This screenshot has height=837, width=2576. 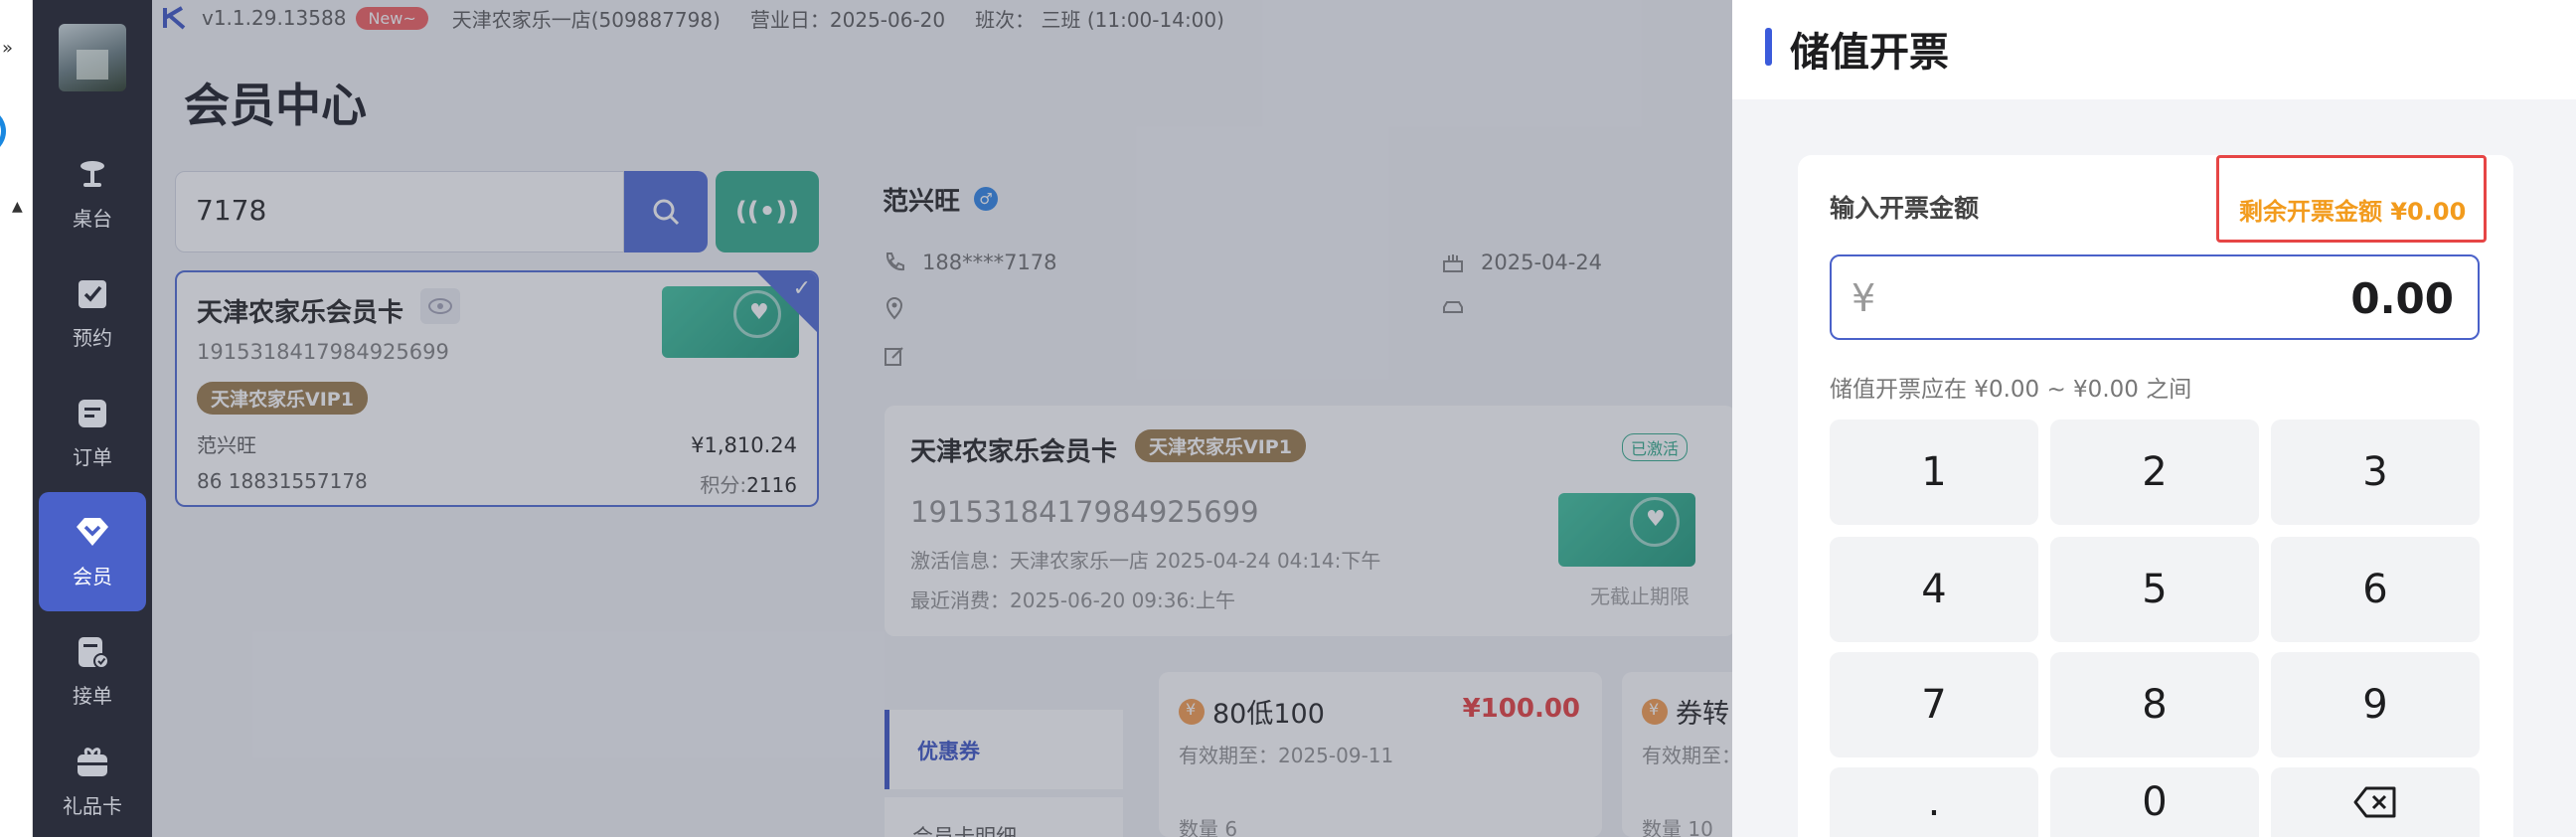 What do you see at coordinates (92, 805) in the screenshot?
I see `sidebar-item-label: 礼品卡` at bounding box center [92, 805].